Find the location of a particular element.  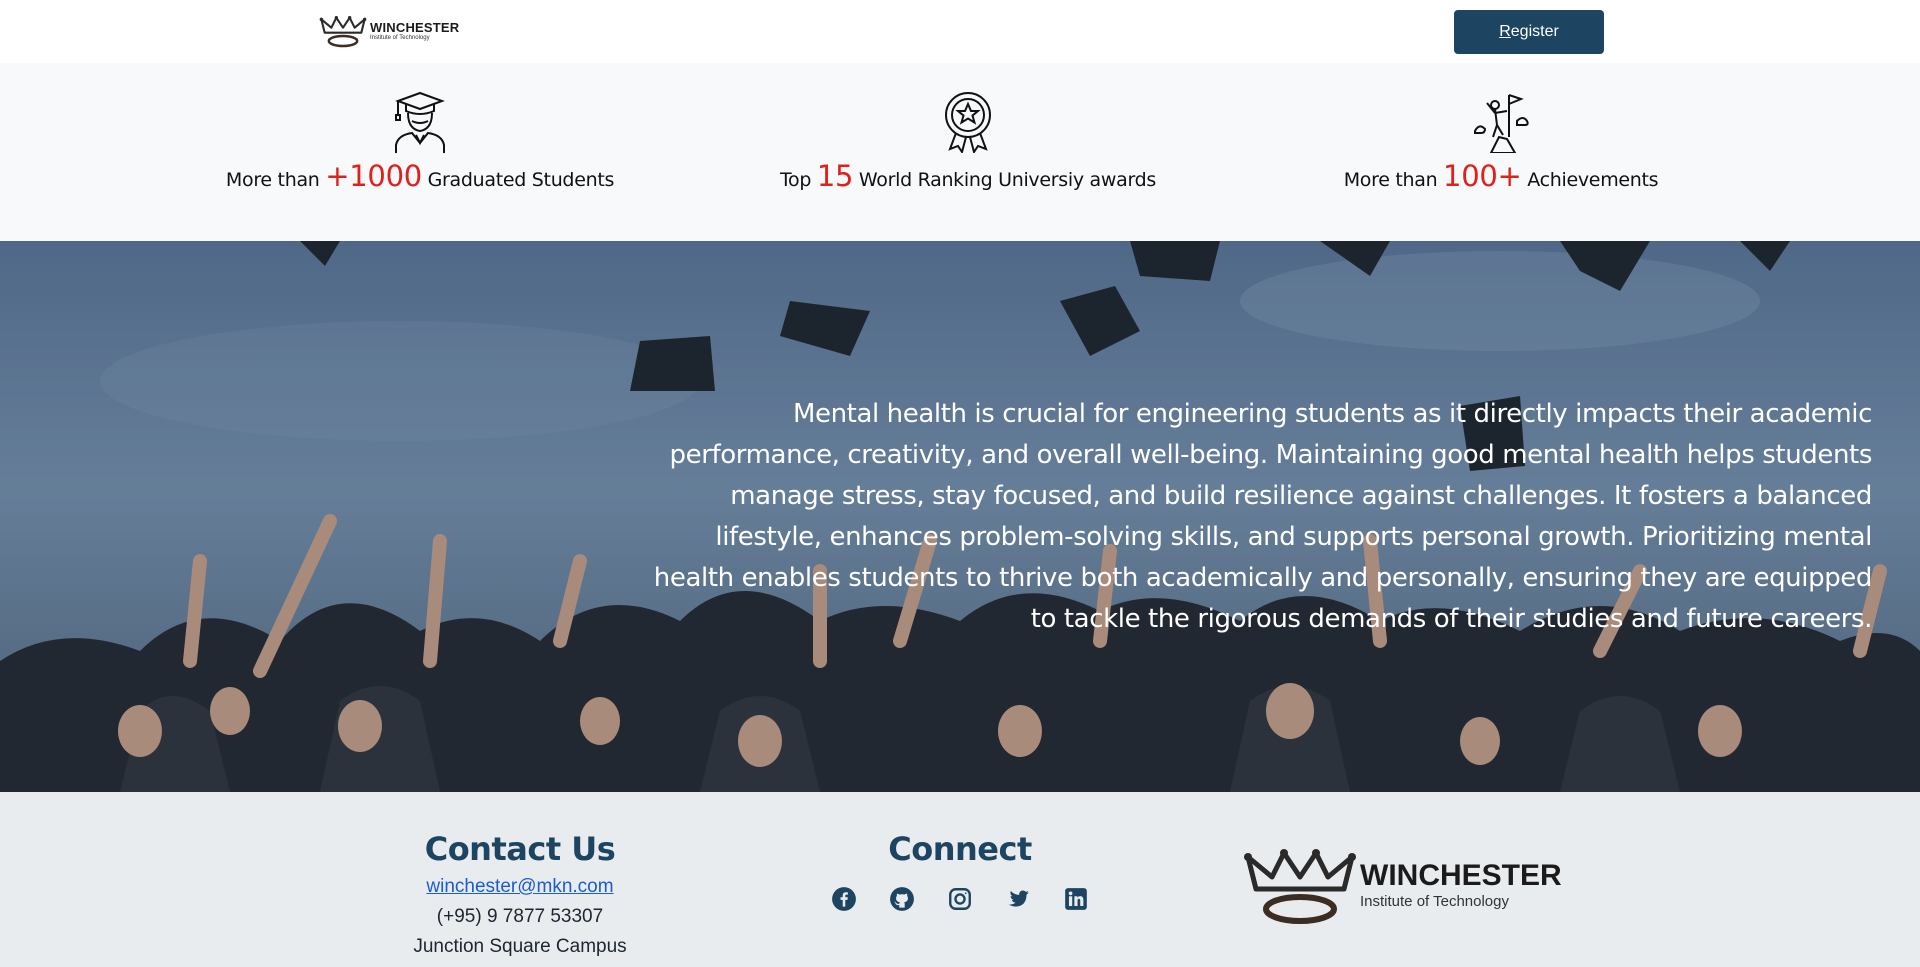

stat-number: 15 is located at coordinates (835, 176).